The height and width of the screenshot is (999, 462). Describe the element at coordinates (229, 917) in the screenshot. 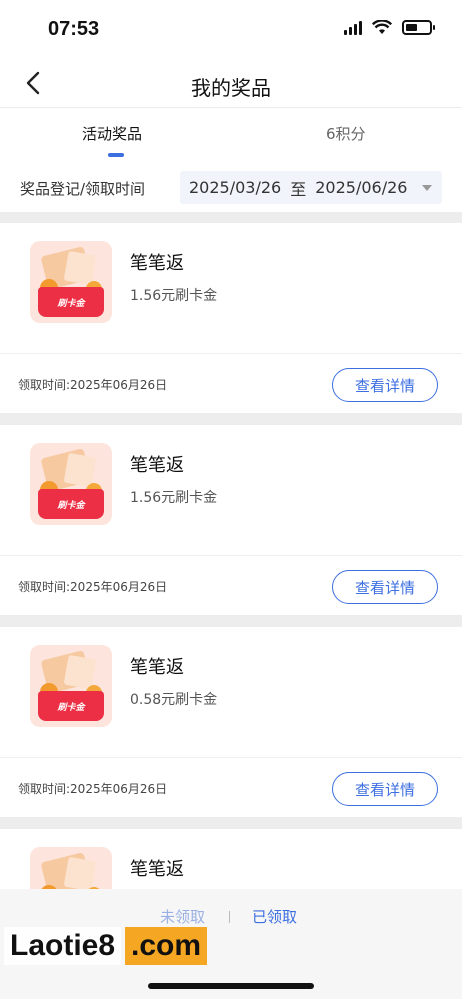

I see `bottom-separator` at that location.